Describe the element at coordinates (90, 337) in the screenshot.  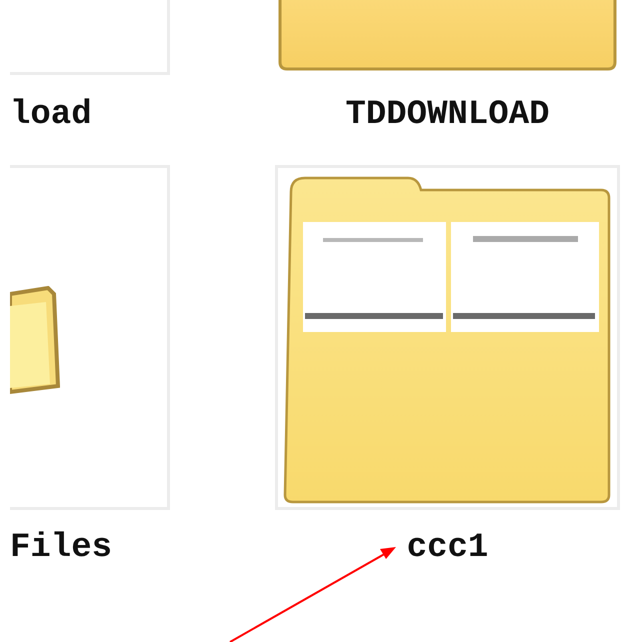
I see `thumbnail-frame` at that location.